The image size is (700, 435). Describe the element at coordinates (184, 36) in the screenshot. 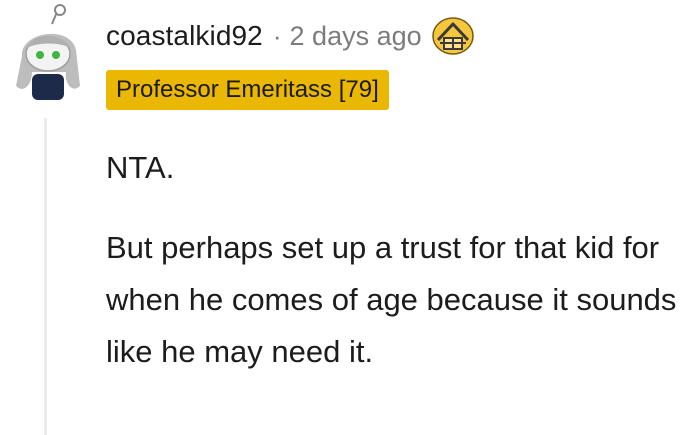

I see `comment-author: coastalkid92` at that location.